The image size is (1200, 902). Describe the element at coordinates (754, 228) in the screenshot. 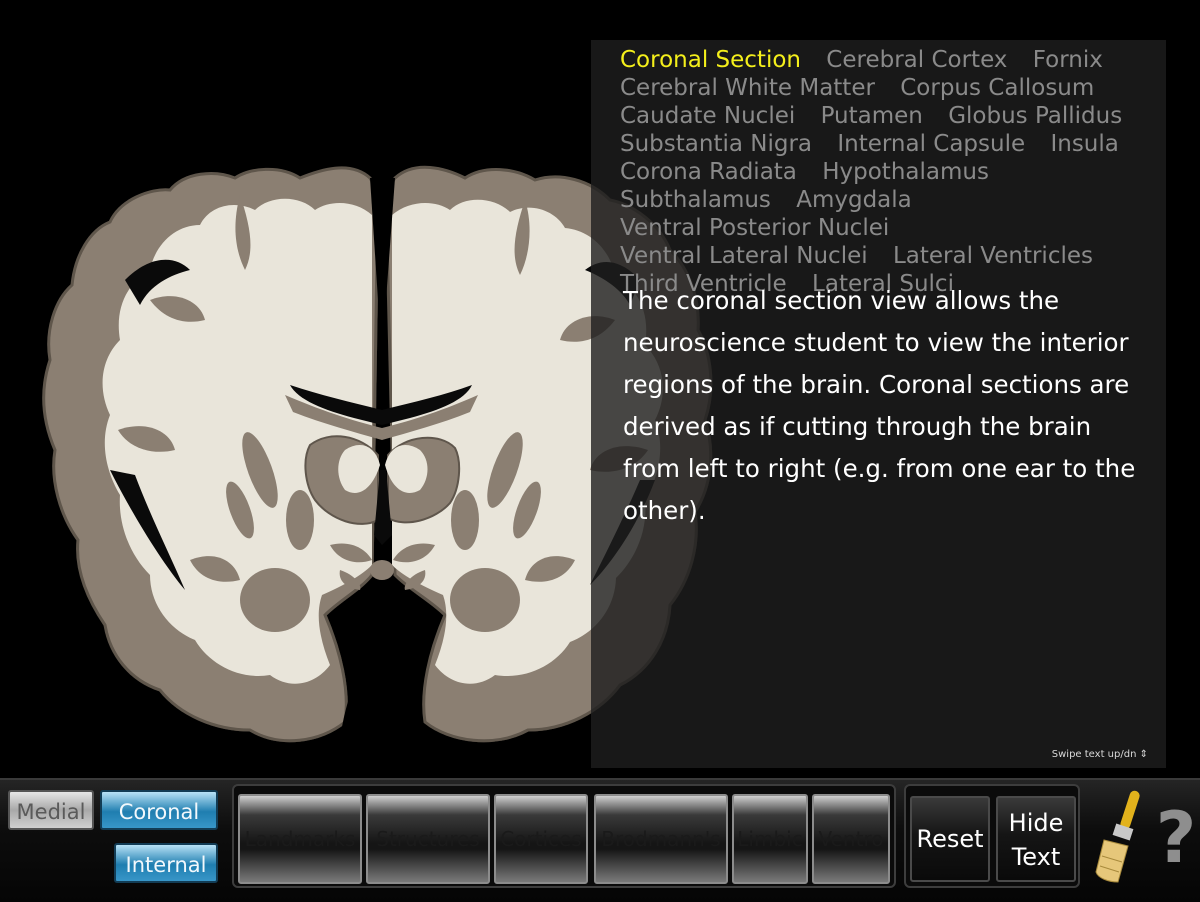

I see `structure-link: Ventral Posterior Nuclei` at that location.